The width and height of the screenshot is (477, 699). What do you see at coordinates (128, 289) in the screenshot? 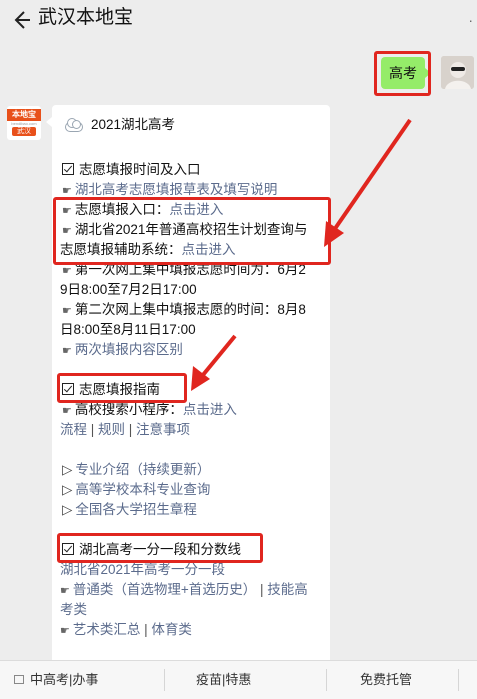
I see `first-round-time-cont: 9日8:00至7月2日17:00` at bounding box center [128, 289].